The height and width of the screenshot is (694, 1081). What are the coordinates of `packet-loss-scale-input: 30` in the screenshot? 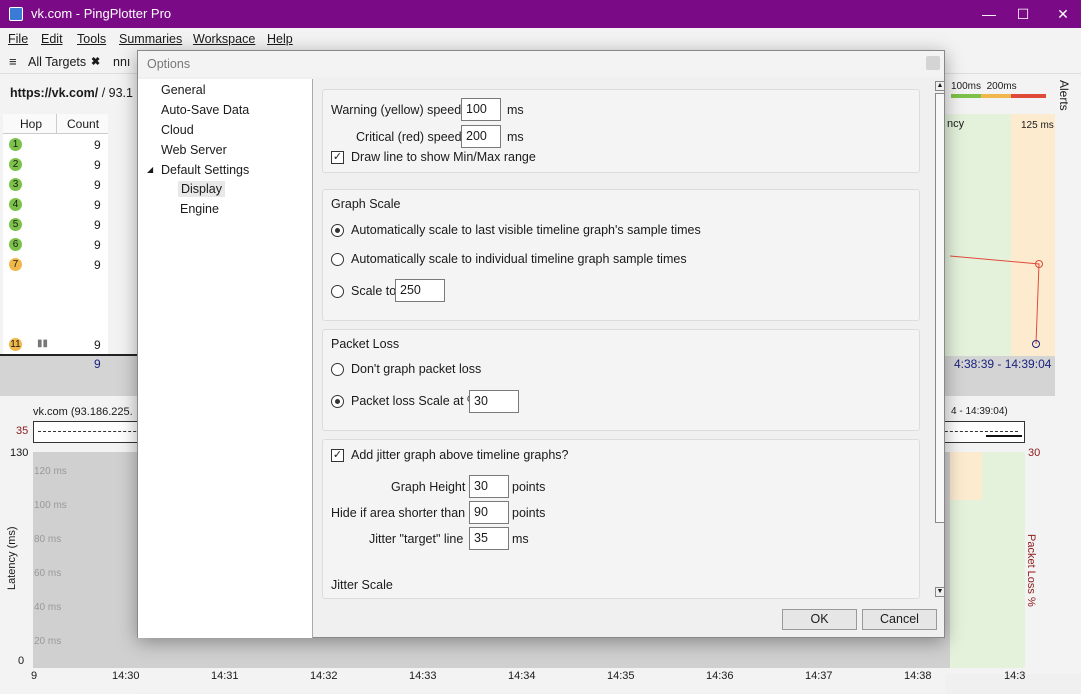 It's located at (494, 401).